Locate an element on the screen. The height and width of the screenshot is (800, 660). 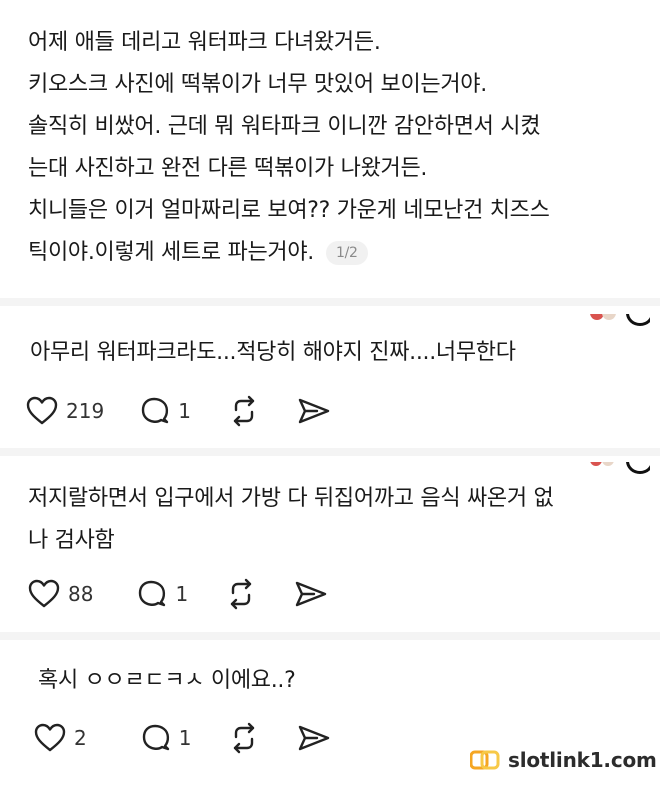
watermark: slotlink1.com is located at coordinates (563, 760).